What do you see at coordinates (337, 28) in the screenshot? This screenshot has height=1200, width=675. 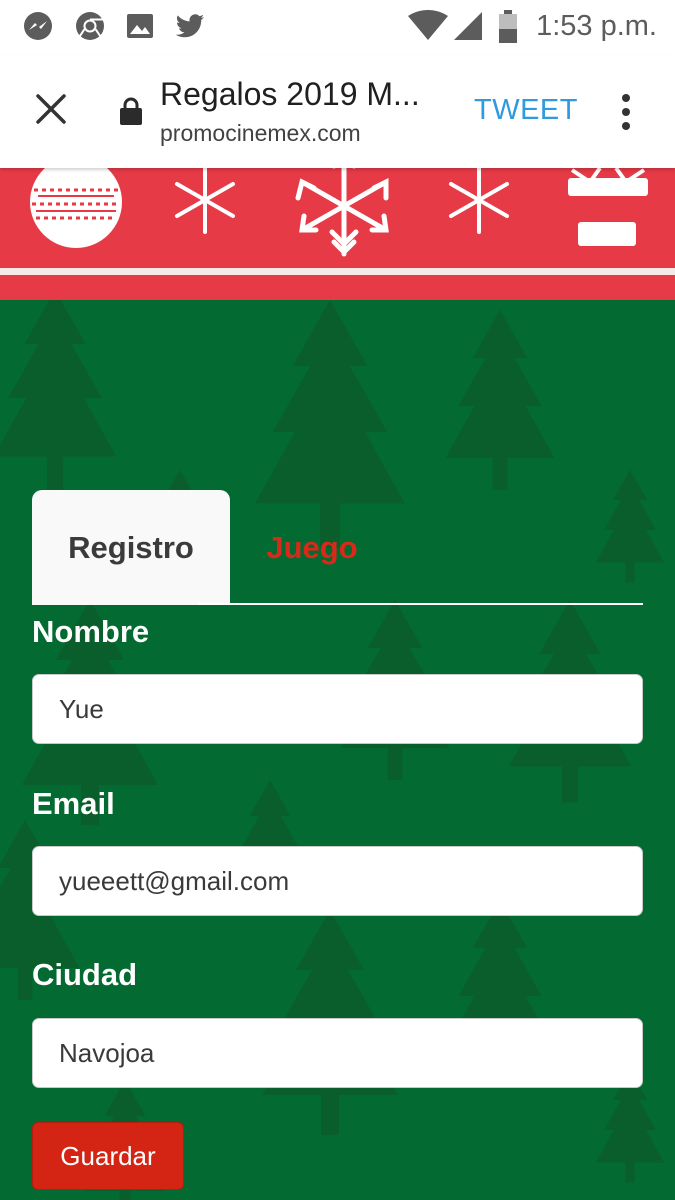 I see `status-bar: 1:53 p.m.` at bounding box center [337, 28].